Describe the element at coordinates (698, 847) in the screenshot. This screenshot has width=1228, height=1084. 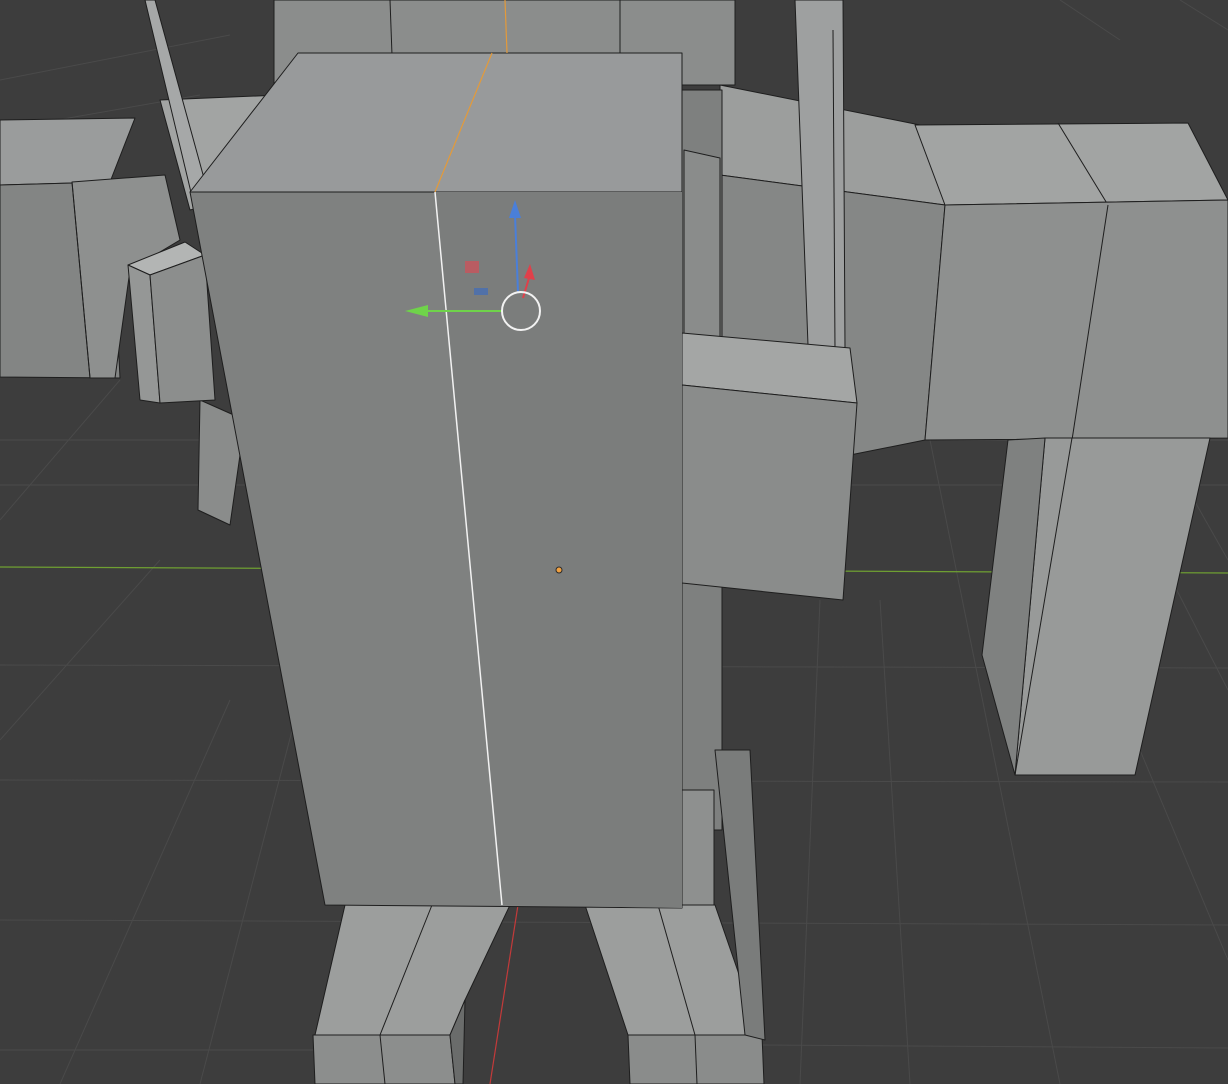
I see `right-leg-column` at that location.